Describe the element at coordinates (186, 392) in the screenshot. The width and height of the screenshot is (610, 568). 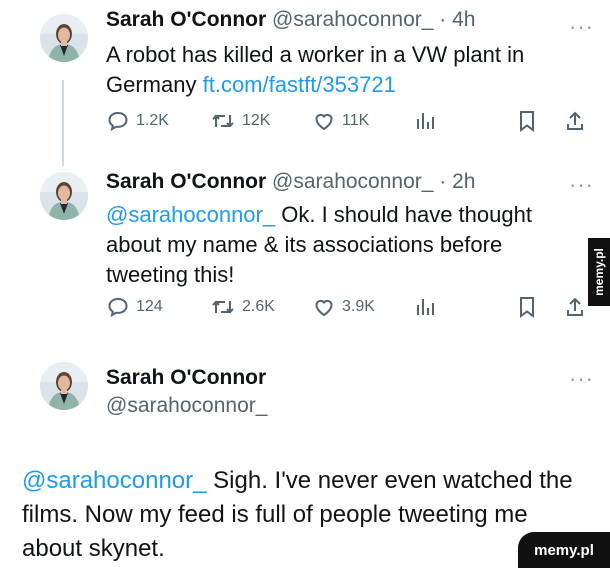
I see `author-name-block: Sarah O'Connor @sarahoconnor_` at that location.